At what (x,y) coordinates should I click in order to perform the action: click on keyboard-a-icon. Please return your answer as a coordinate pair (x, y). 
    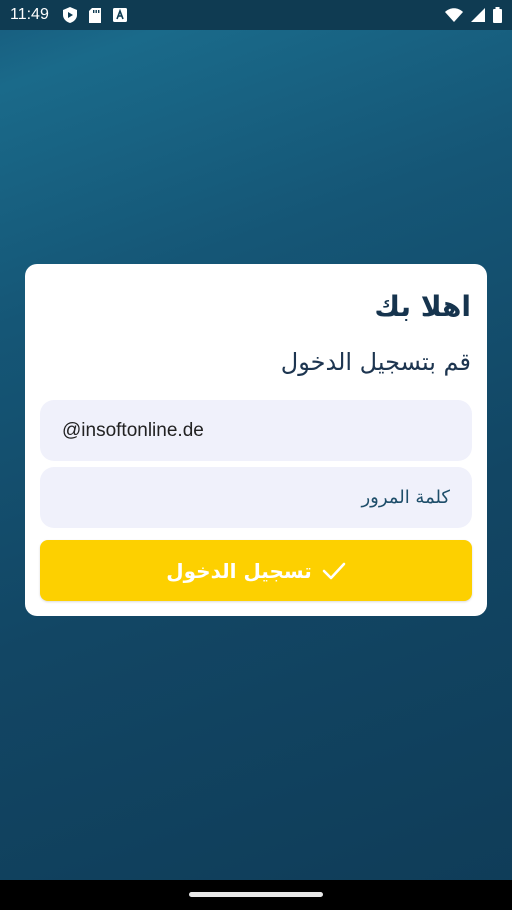
    Looking at the image, I should click on (119, 15).